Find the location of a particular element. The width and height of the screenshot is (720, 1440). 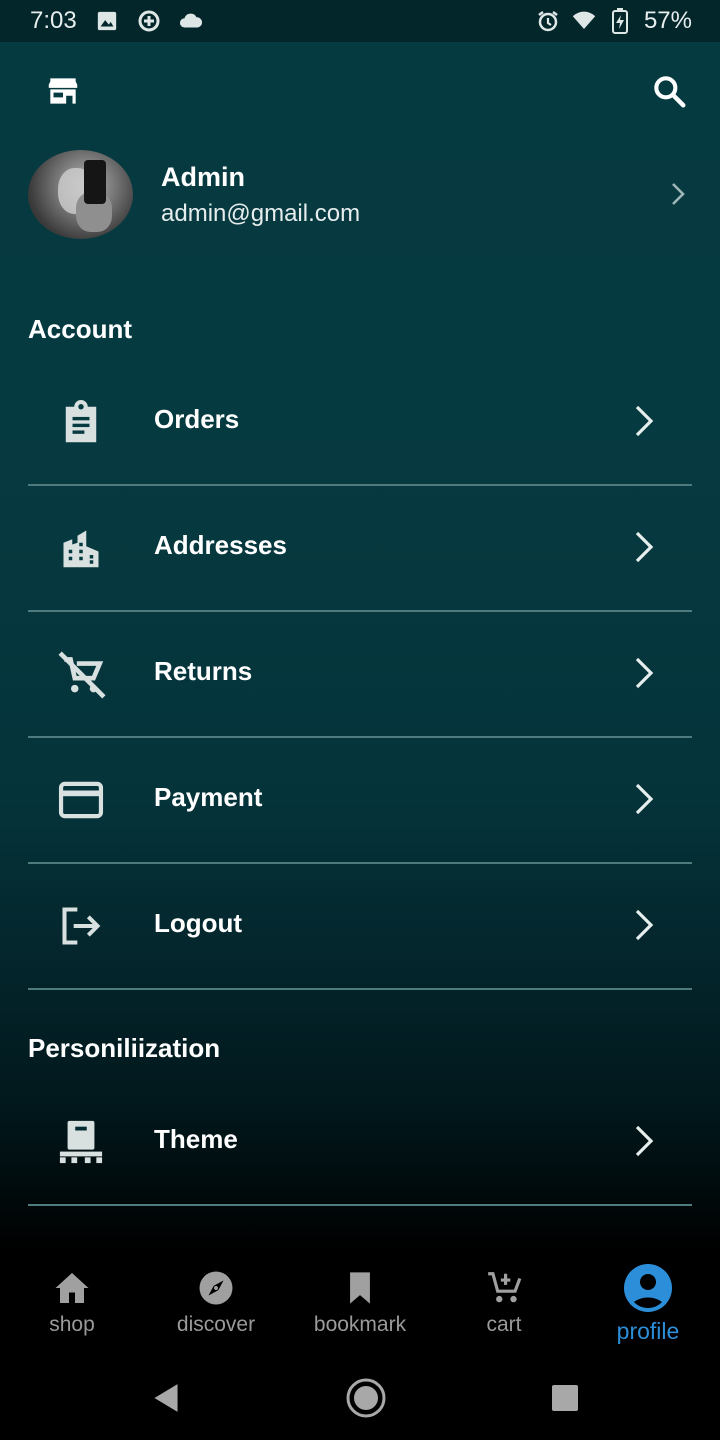

nav-item-discover: discover is located at coordinates (216, 1304).